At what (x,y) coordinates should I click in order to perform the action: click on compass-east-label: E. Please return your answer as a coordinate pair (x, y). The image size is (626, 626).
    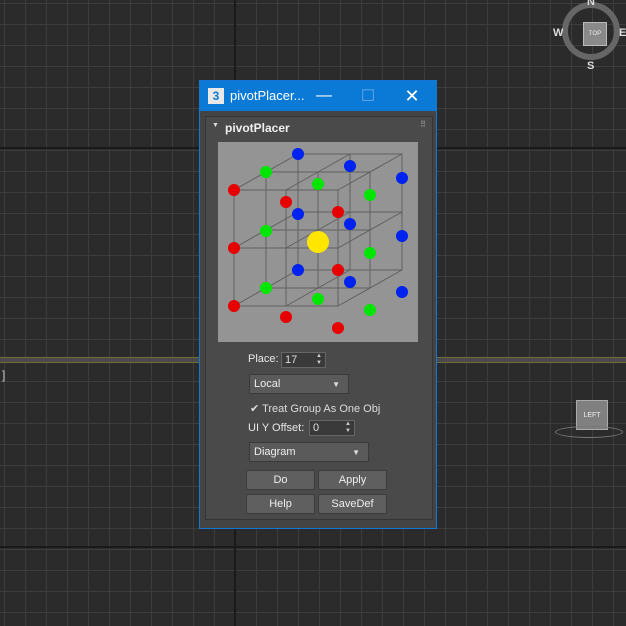
    Looking at the image, I should click on (622, 33).